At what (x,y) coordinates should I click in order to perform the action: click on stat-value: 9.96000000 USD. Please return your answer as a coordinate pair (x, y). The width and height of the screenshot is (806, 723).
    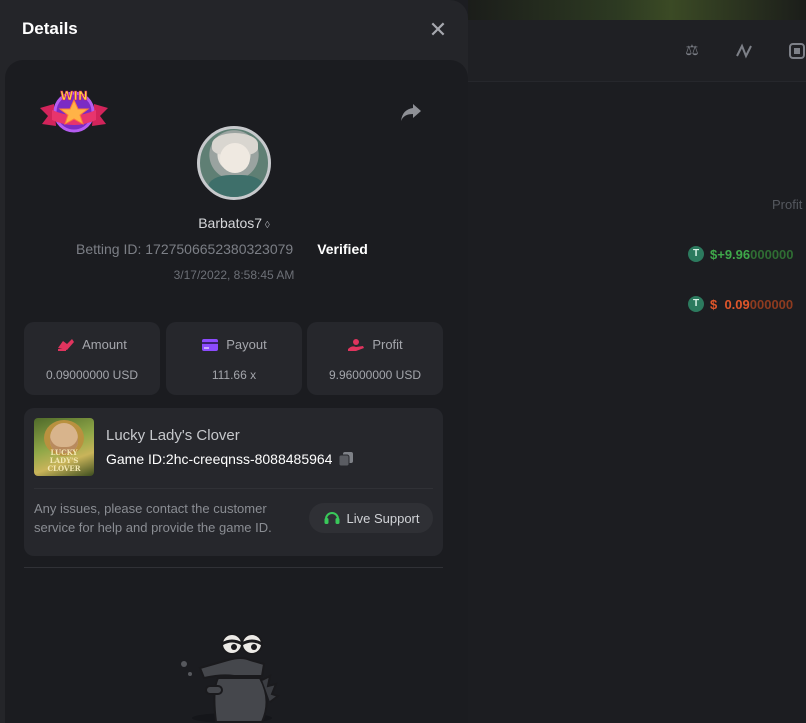
    Looking at the image, I should click on (375, 375).